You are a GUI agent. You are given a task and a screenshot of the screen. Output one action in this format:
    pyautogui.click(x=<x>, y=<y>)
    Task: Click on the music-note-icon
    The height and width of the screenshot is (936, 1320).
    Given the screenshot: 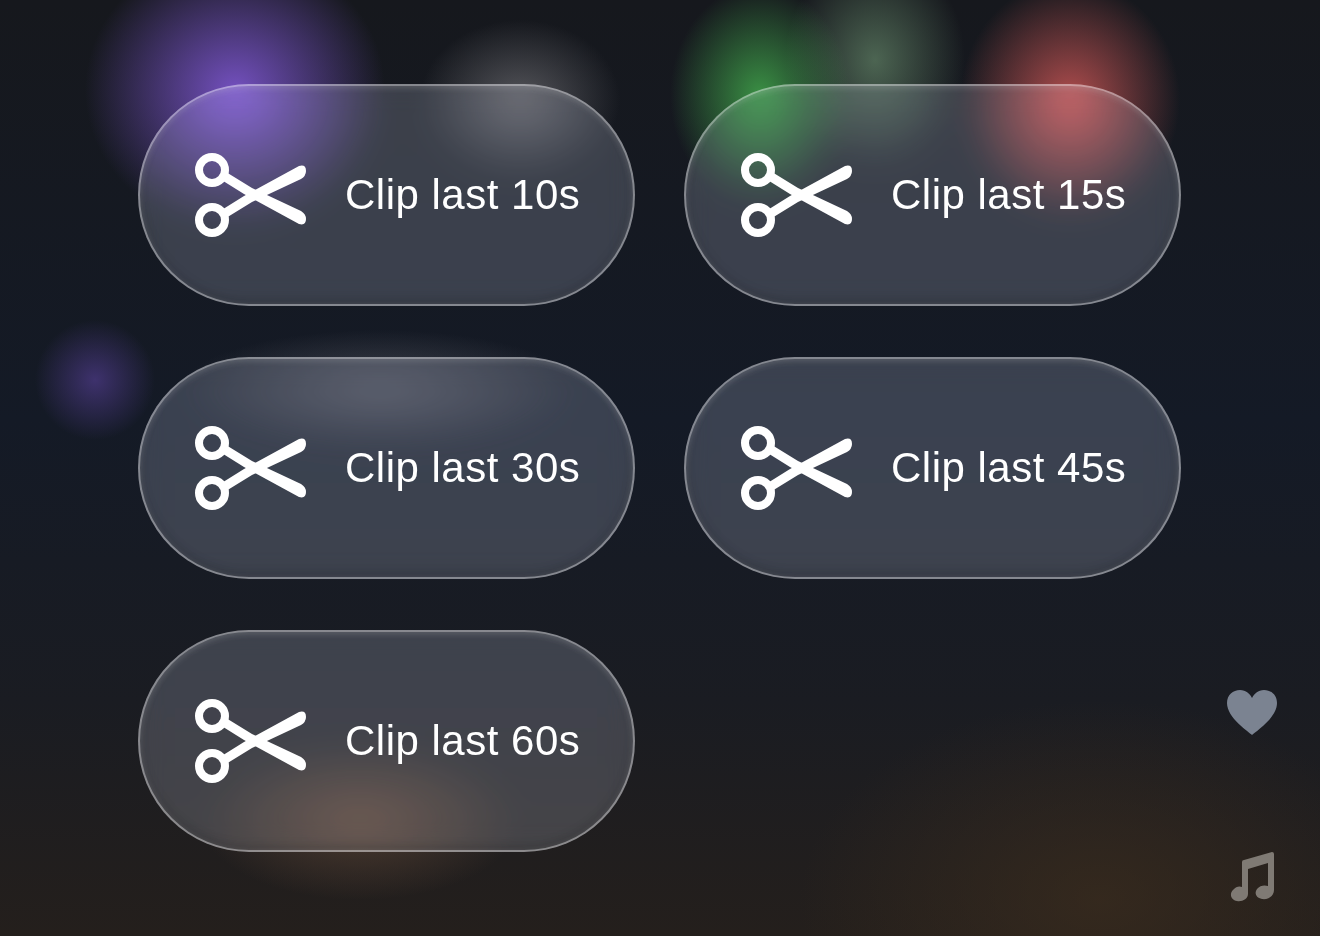 What is the action you would take?
    pyautogui.click(x=1252, y=877)
    